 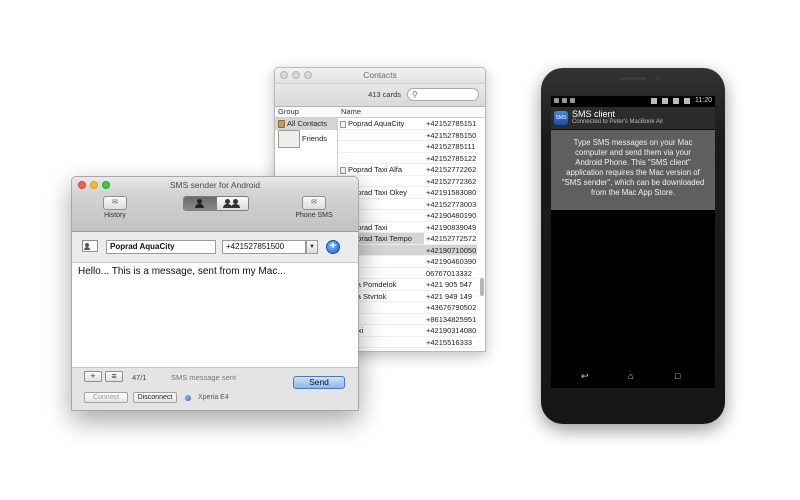 What do you see at coordinates (450, 331) in the screenshot?
I see `phone-number: +42190314080` at bounding box center [450, 331].